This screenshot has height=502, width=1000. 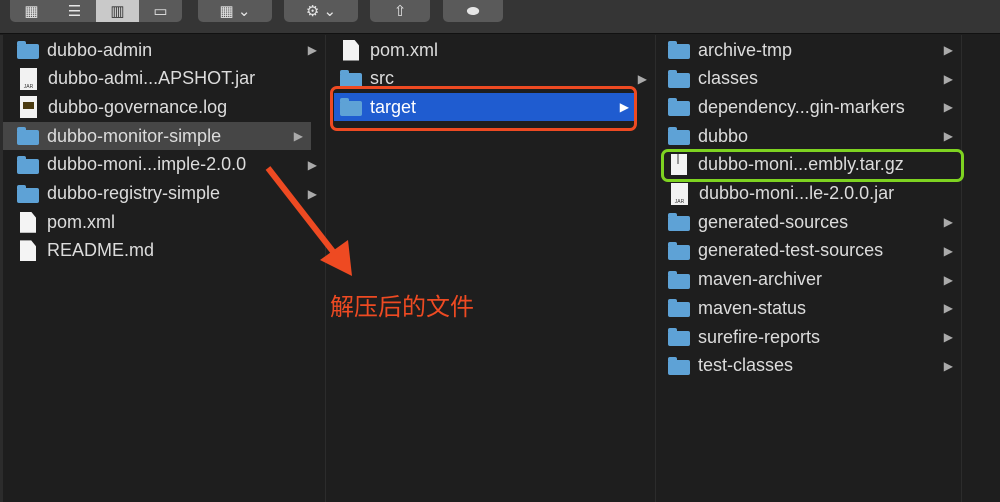 What do you see at coordinates (160, 11) in the screenshot?
I see `gallery-view-icon: ▭` at bounding box center [160, 11].